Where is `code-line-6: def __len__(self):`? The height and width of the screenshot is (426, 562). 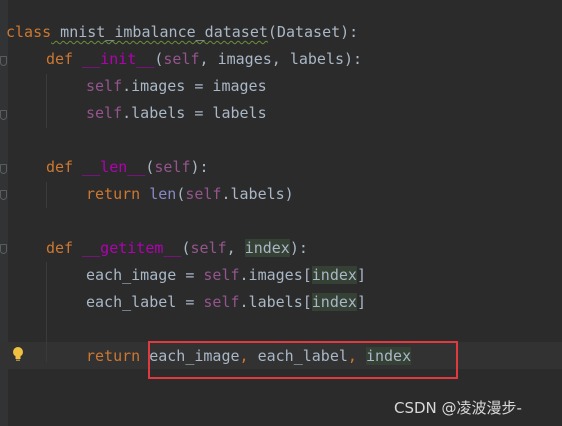
code-line-6: def __len__(self): is located at coordinates (127, 167).